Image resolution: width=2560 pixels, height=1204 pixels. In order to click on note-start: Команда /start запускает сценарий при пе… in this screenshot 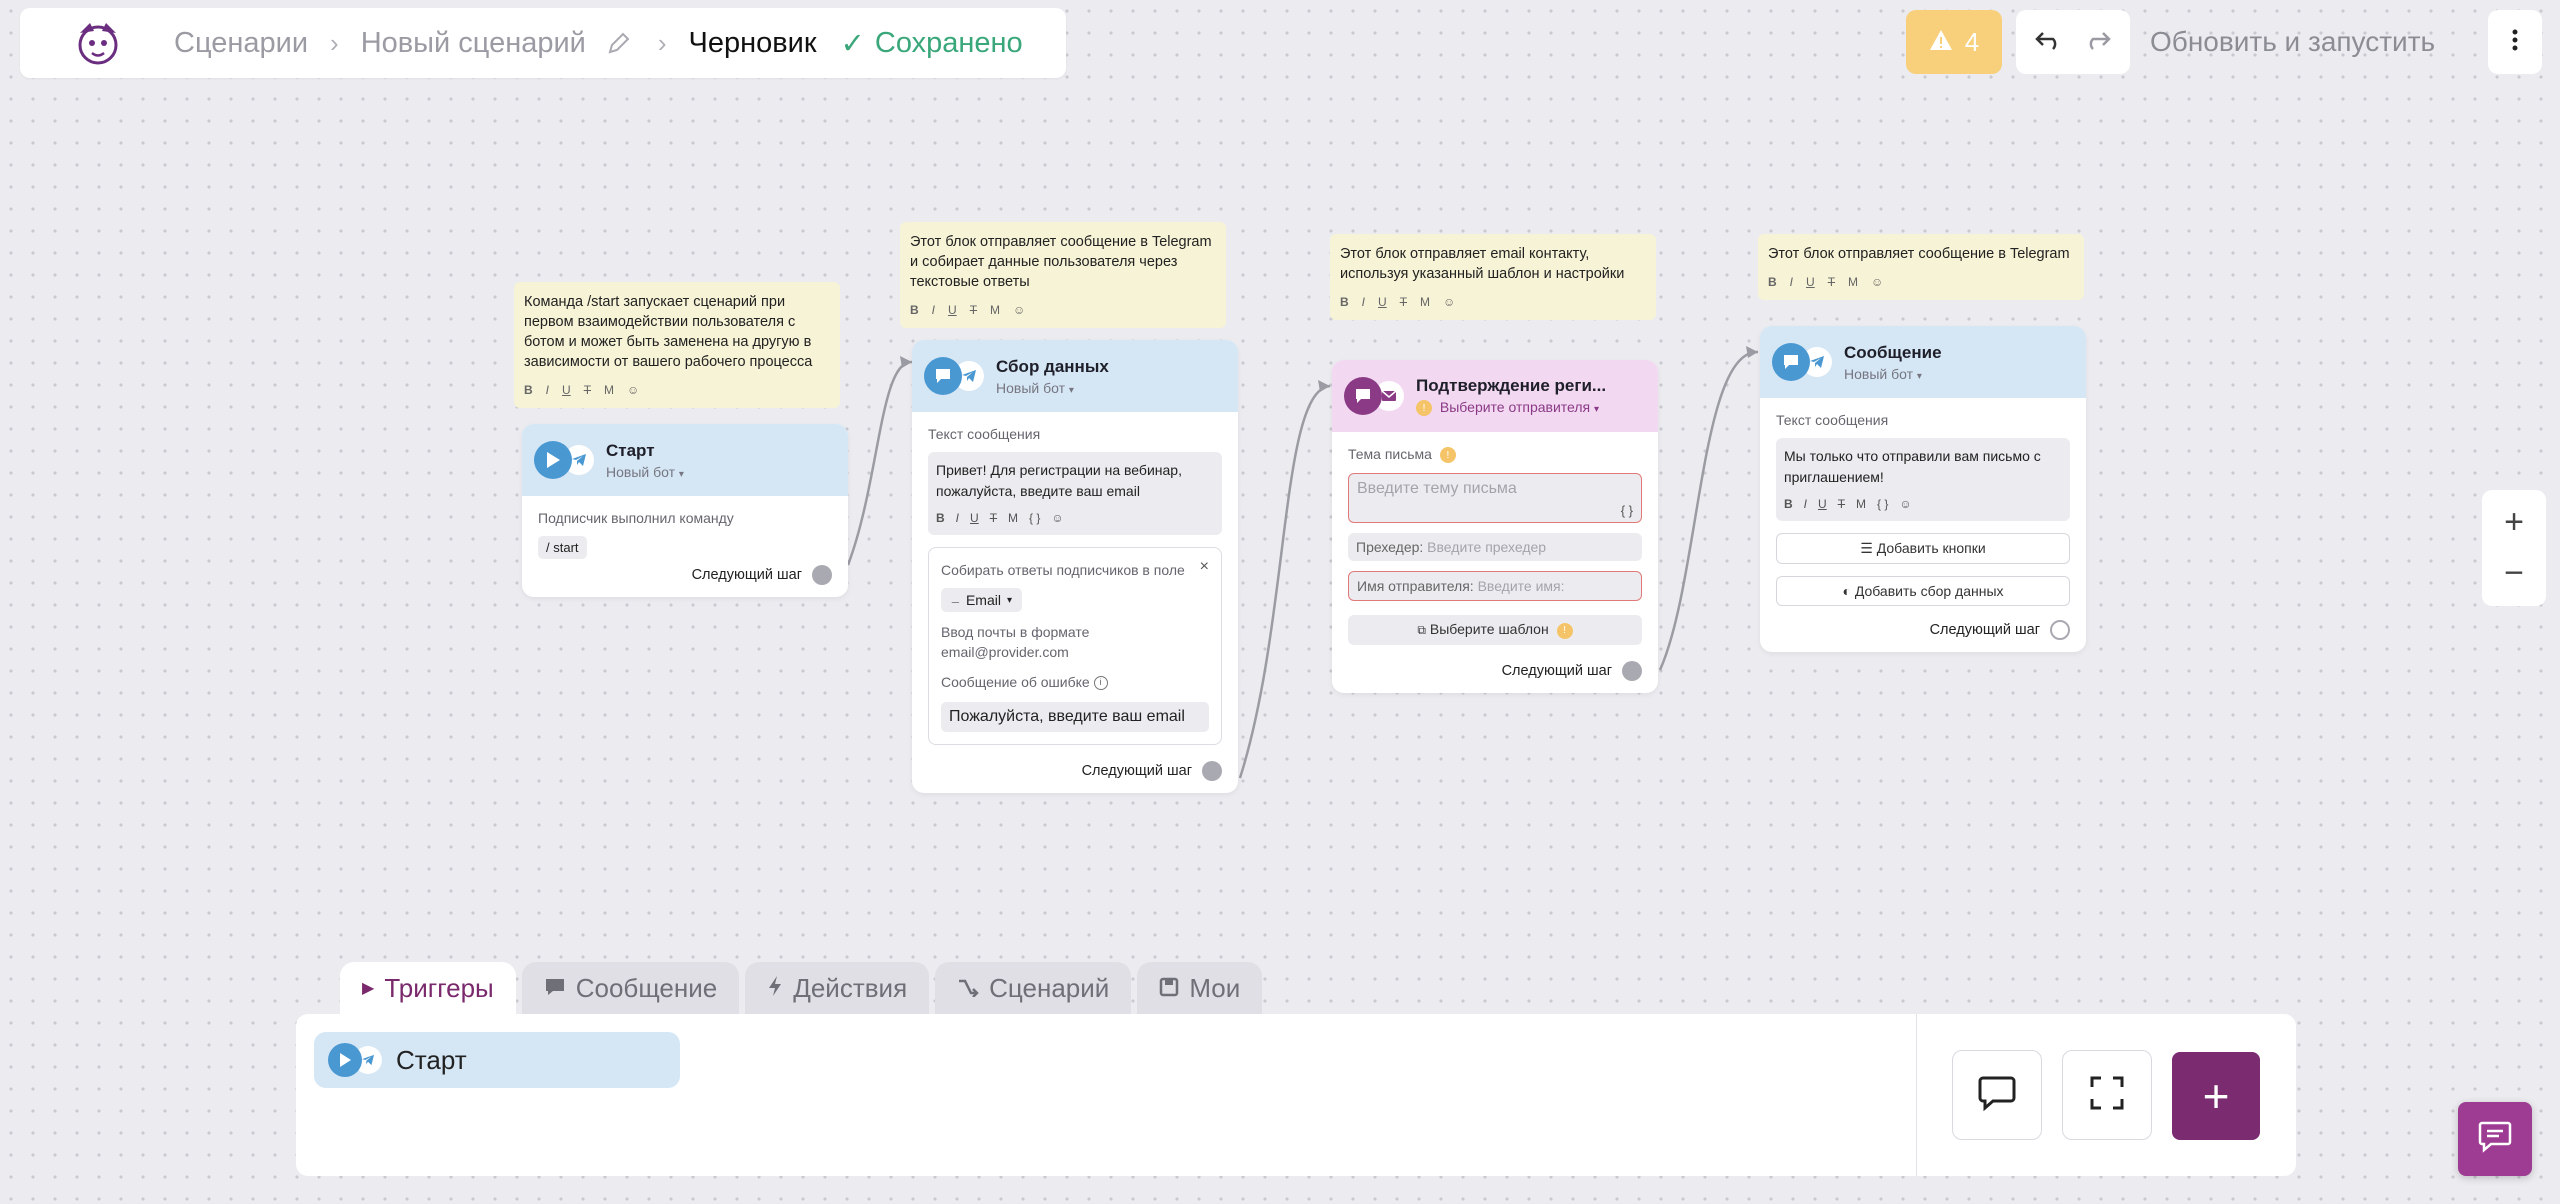, I will do `click(677, 345)`.